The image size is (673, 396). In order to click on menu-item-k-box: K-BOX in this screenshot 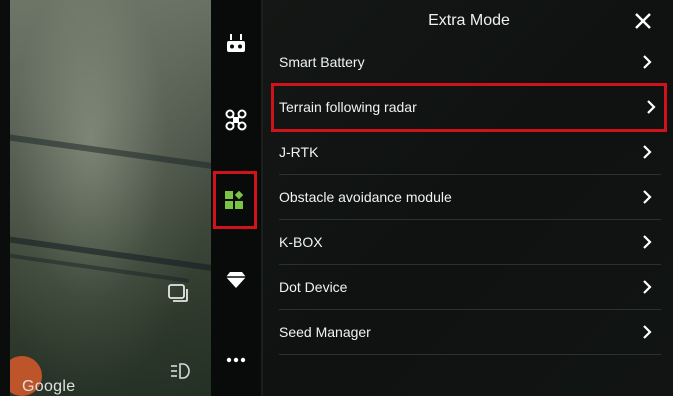, I will do `click(470, 242)`.